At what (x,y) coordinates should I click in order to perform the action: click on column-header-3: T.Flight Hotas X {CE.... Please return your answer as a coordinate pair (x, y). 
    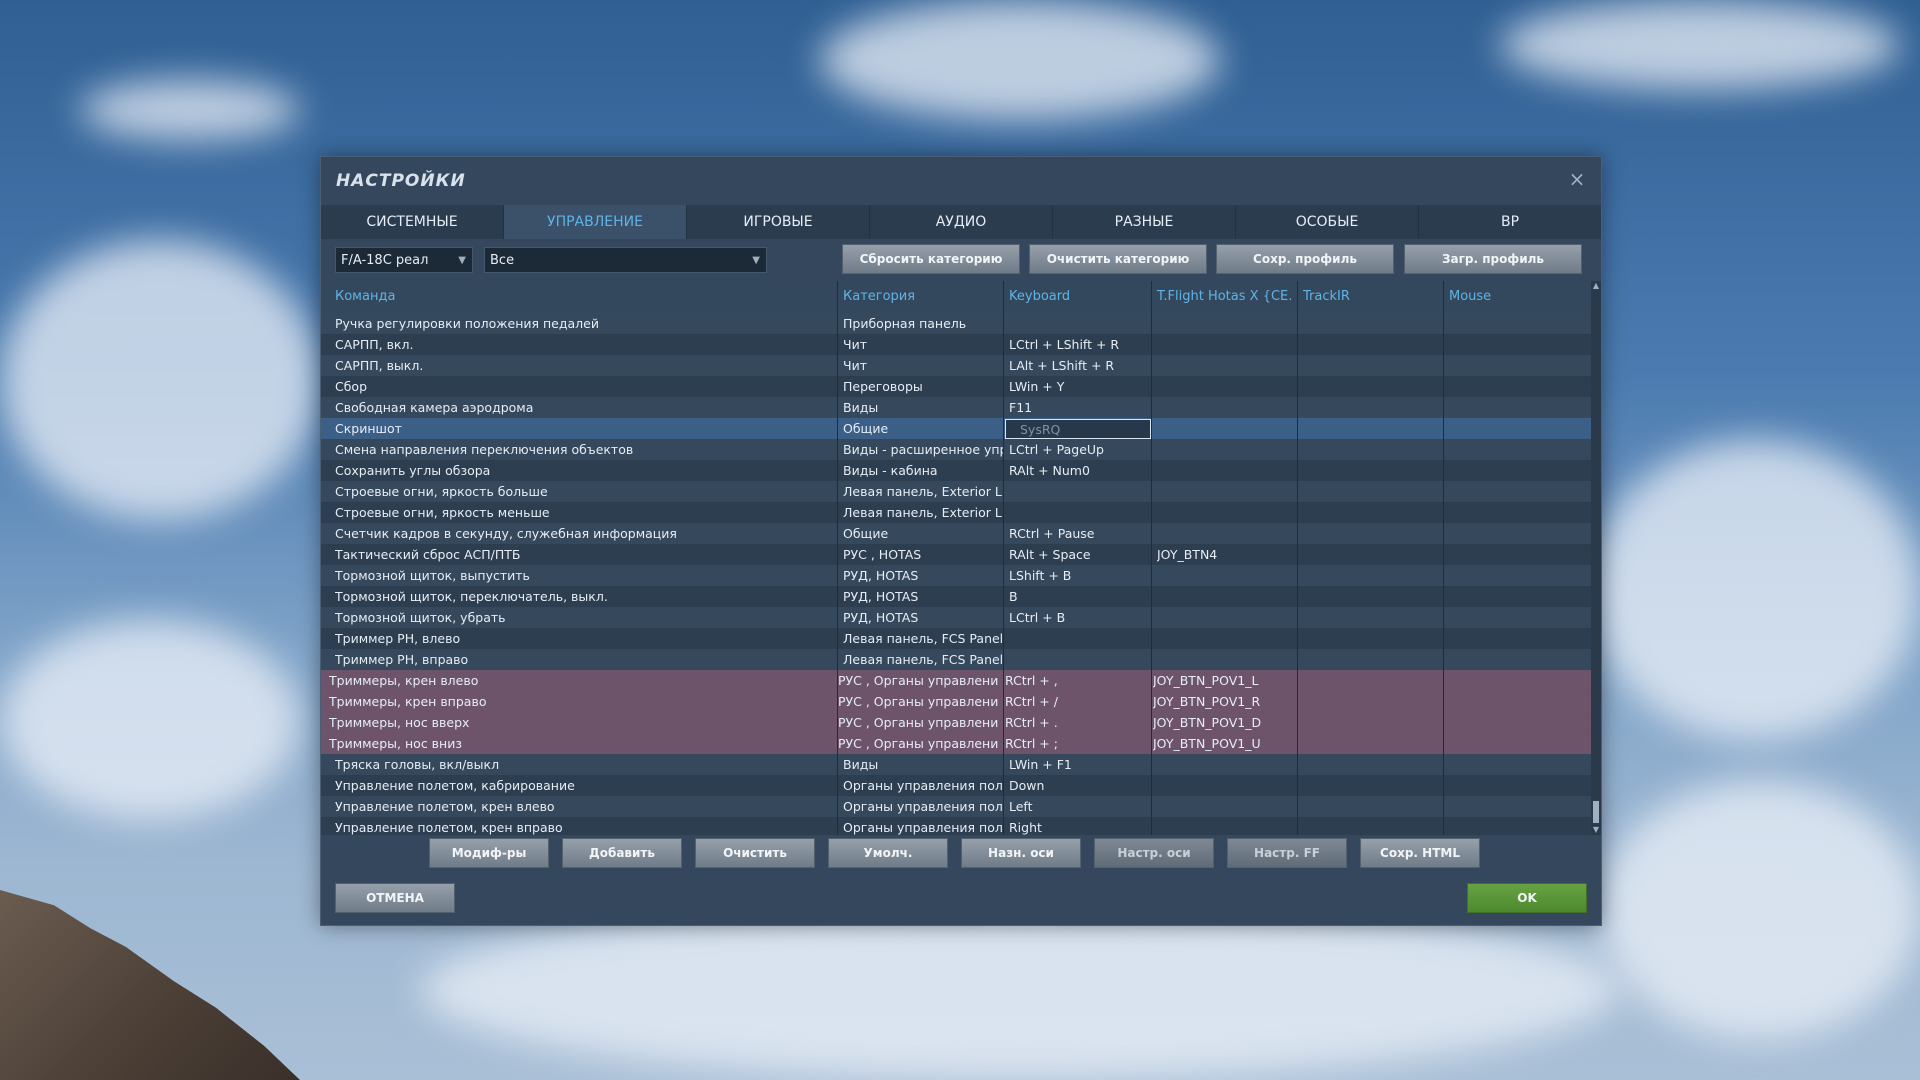
    Looking at the image, I should click on (1225, 297).